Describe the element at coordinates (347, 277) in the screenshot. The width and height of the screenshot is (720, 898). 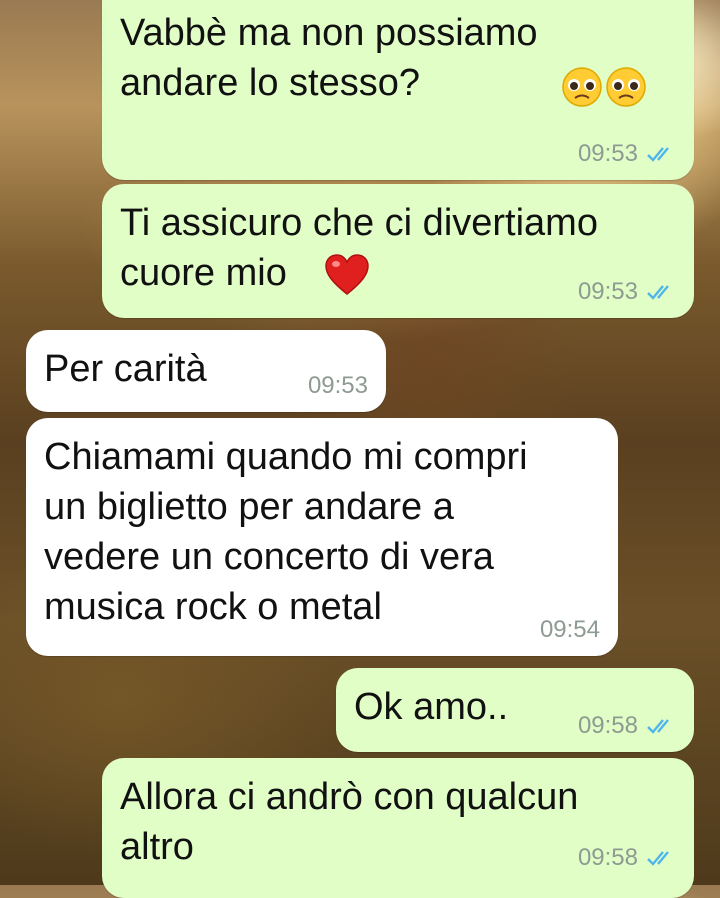
I see `red-heart-icon` at that location.